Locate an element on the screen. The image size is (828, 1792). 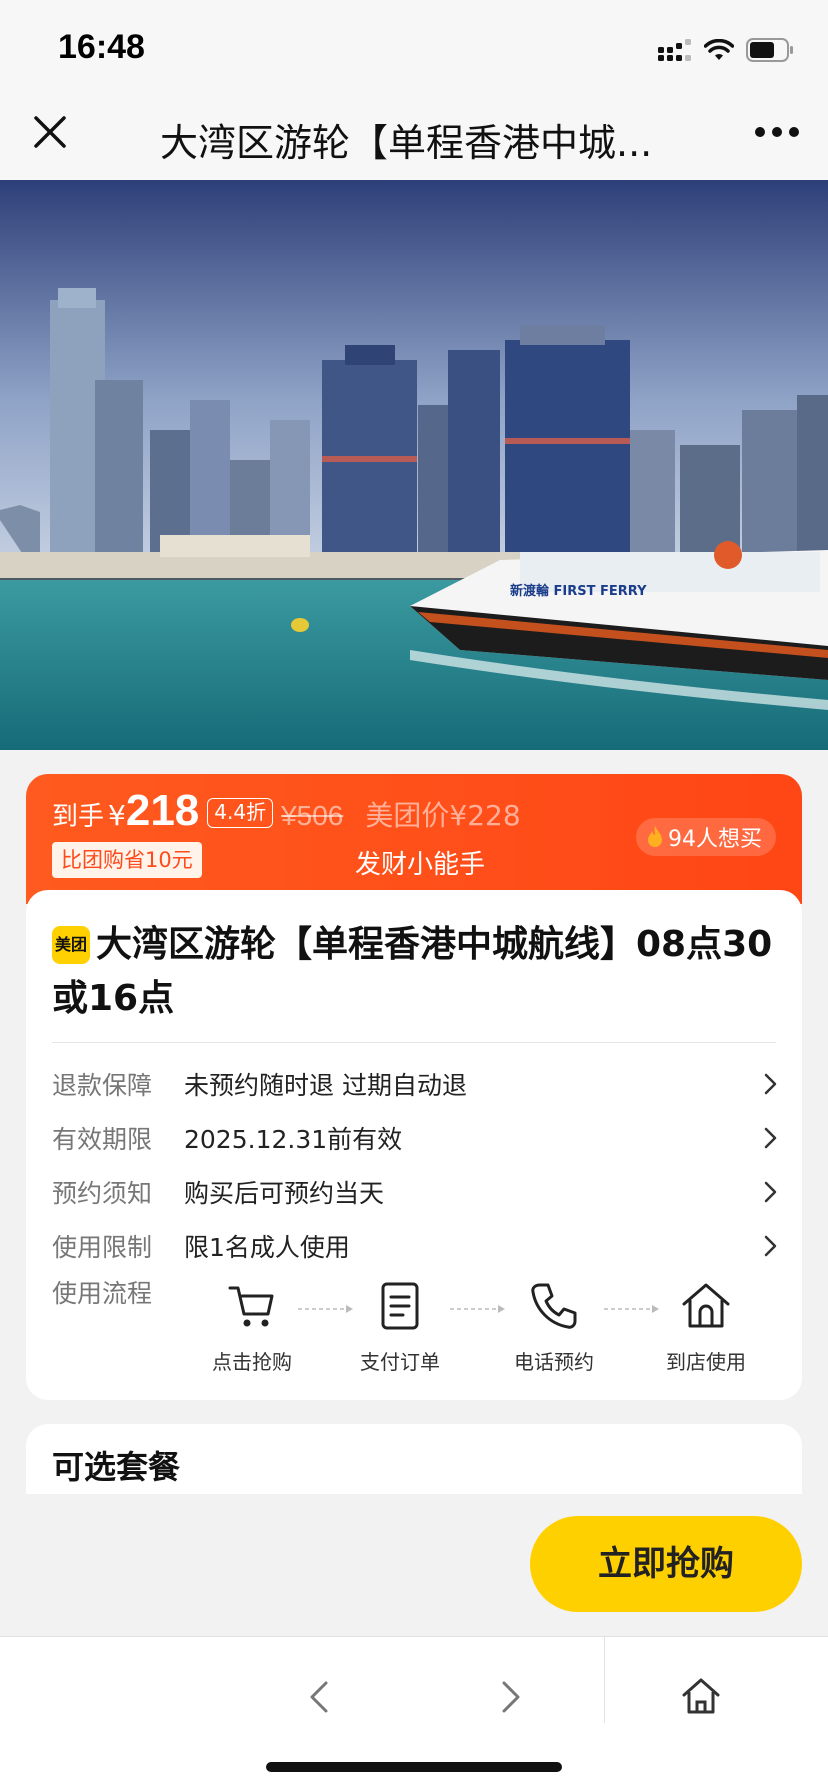
want-count-badge: 94人想买 is located at coordinates (706, 837).